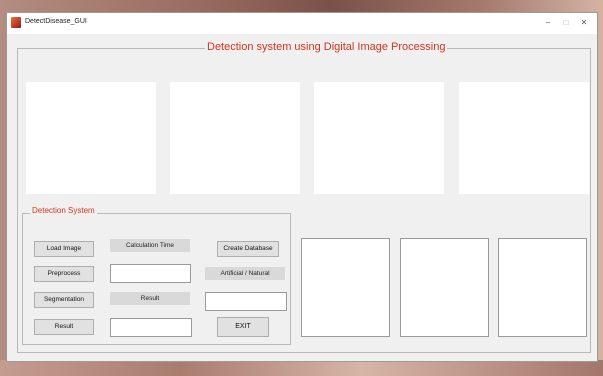 This screenshot has height=376, width=603. What do you see at coordinates (151, 327) in the screenshot?
I see `result-field` at bounding box center [151, 327].